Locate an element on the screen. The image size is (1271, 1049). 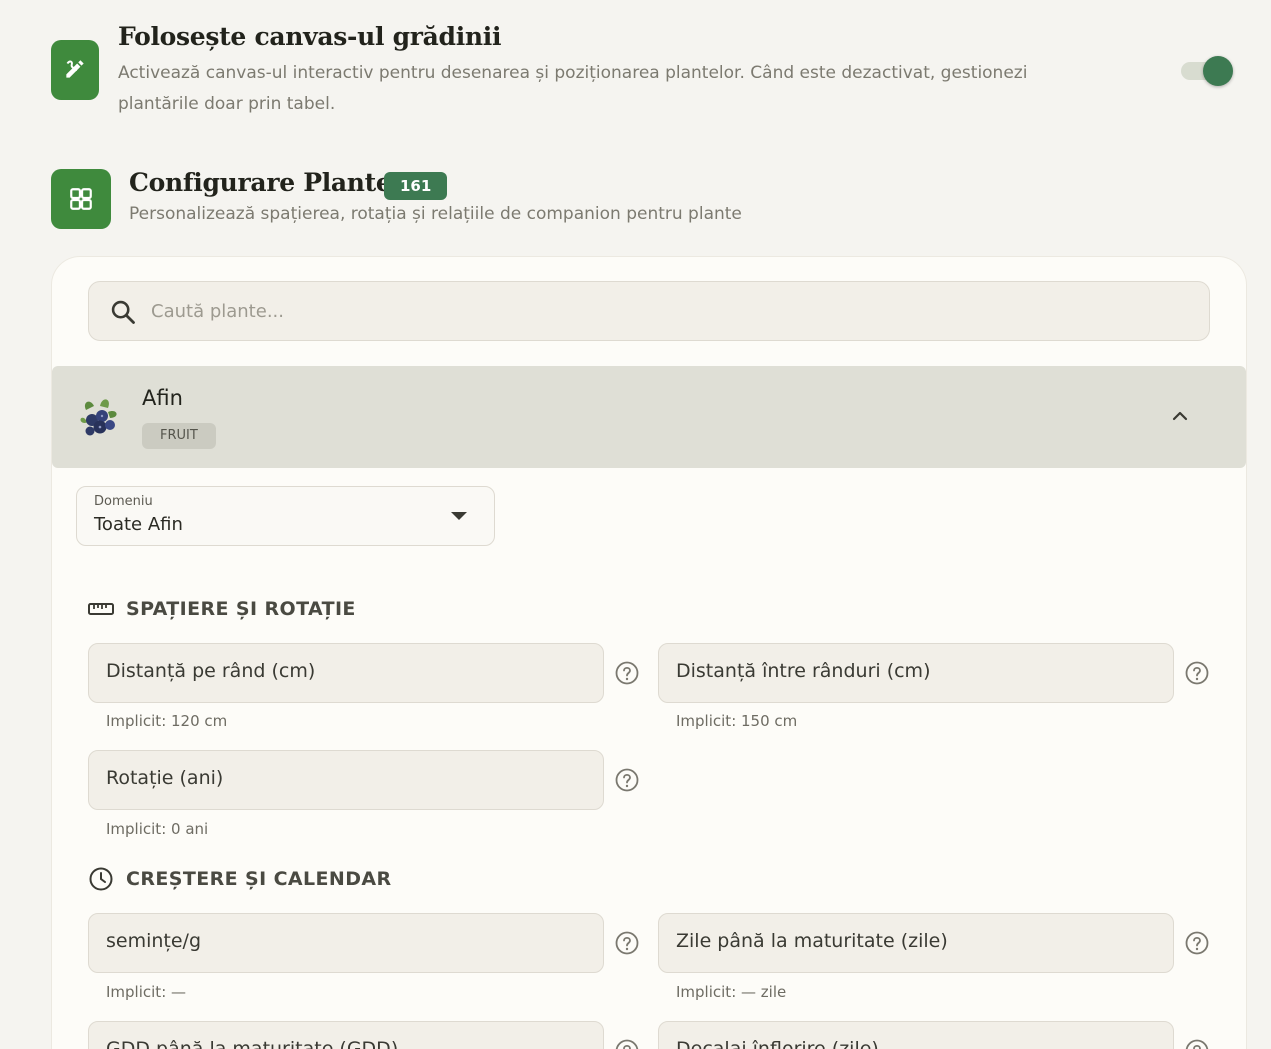
days-to-maturity-field: Zile până la maturitate (zile) is located at coordinates (916, 943).